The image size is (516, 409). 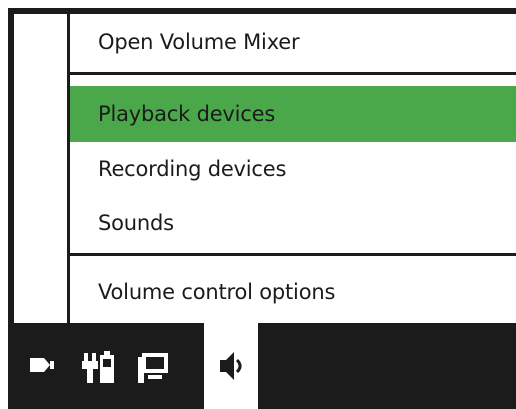 I want to click on menu-item-volume-control-options: Volume control options, so click(x=293, y=292).